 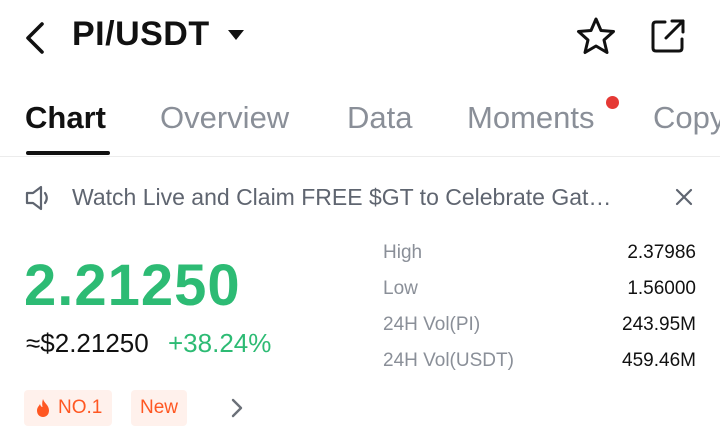 I want to click on tab-overview: Overview, so click(x=224, y=118).